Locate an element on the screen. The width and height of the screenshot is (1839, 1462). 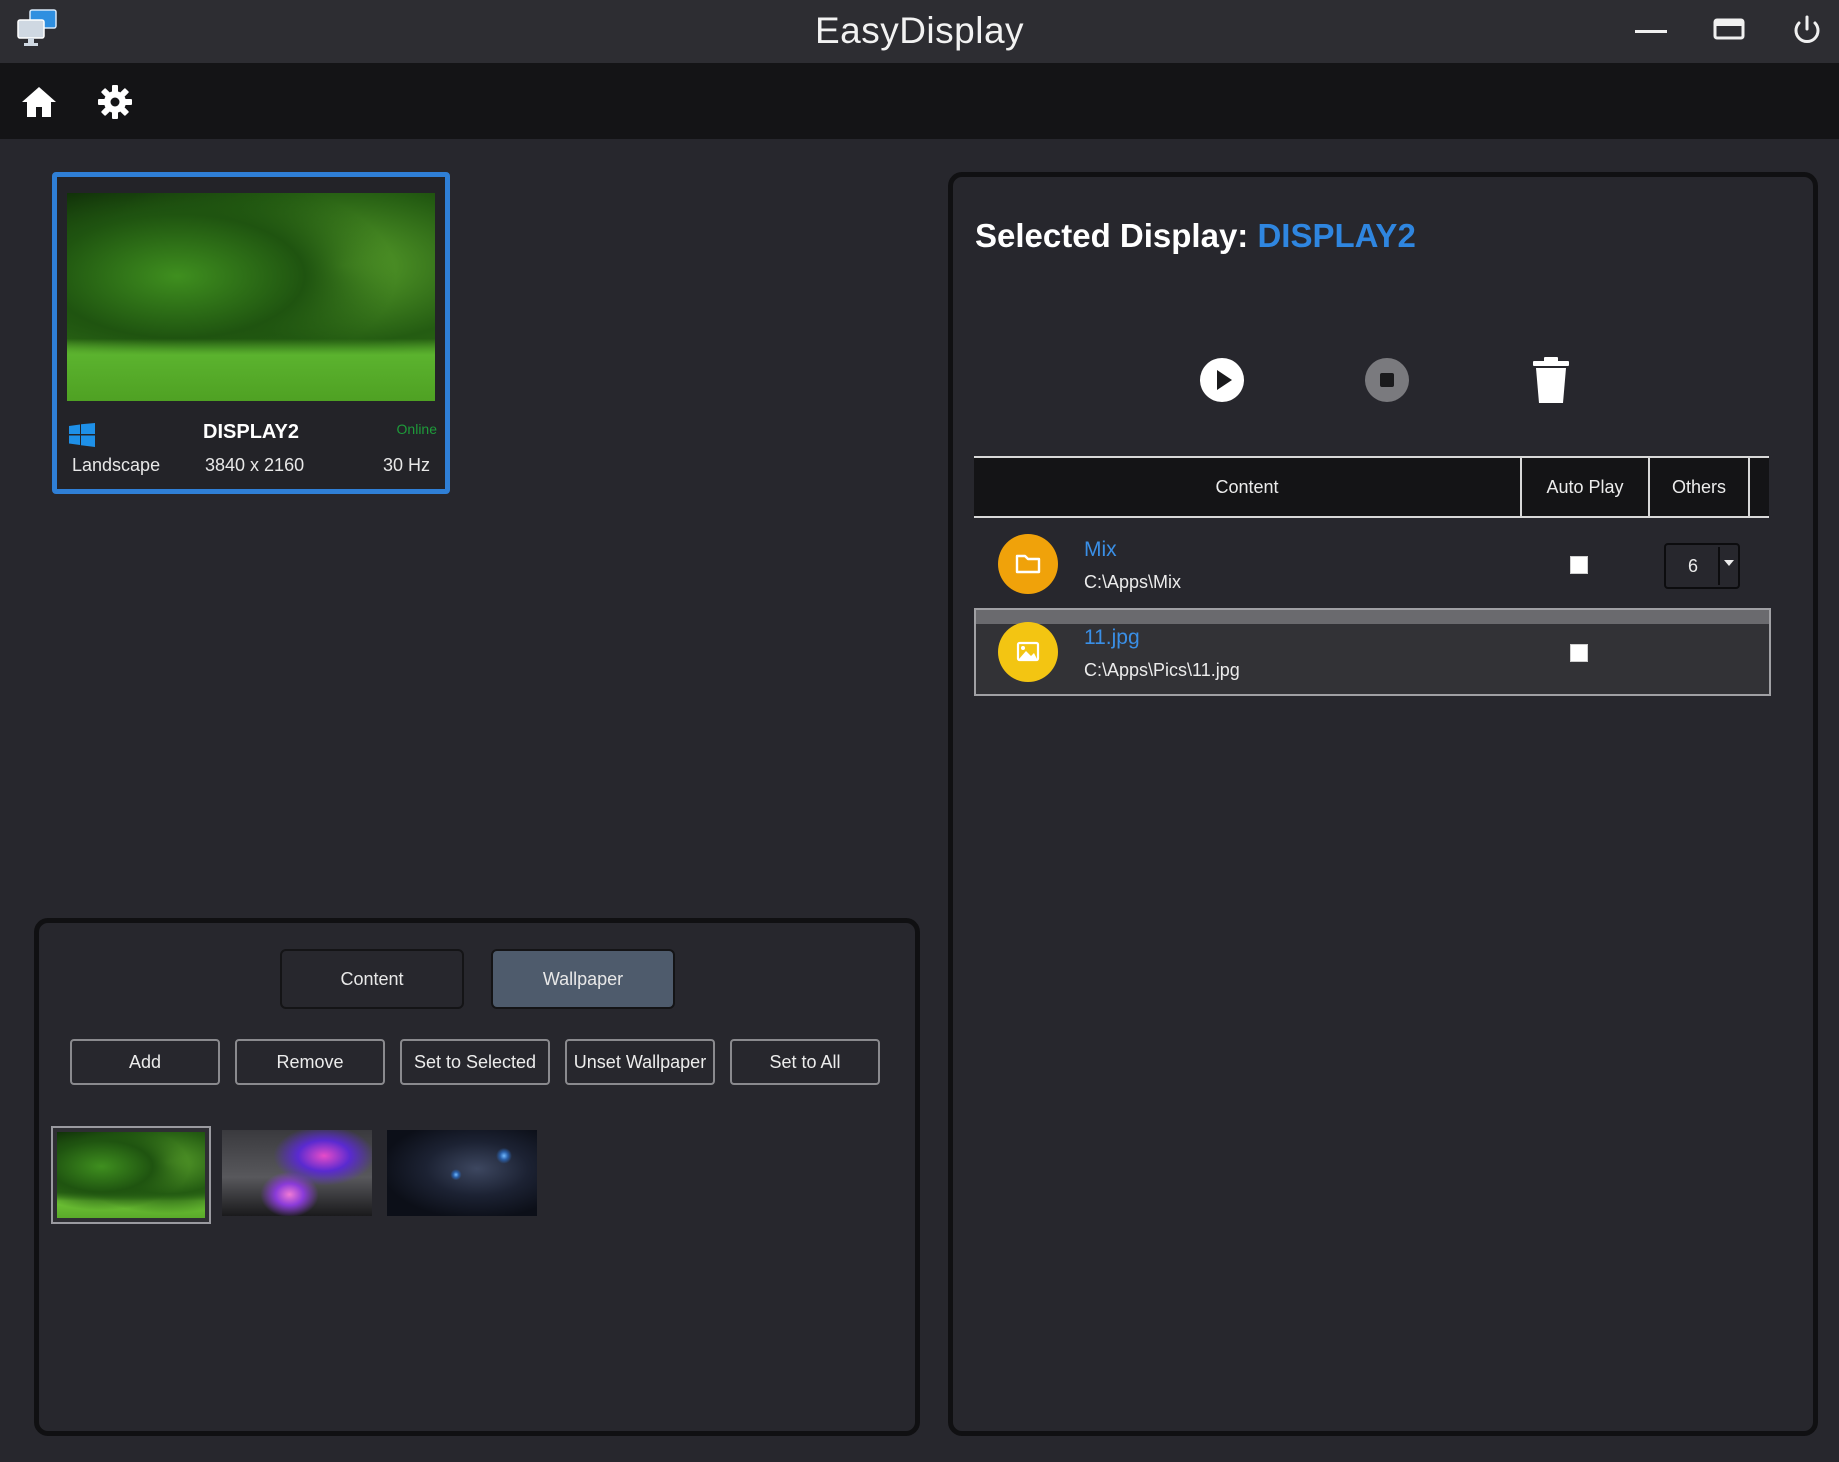
row-selection-stripe is located at coordinates (1372, 617).